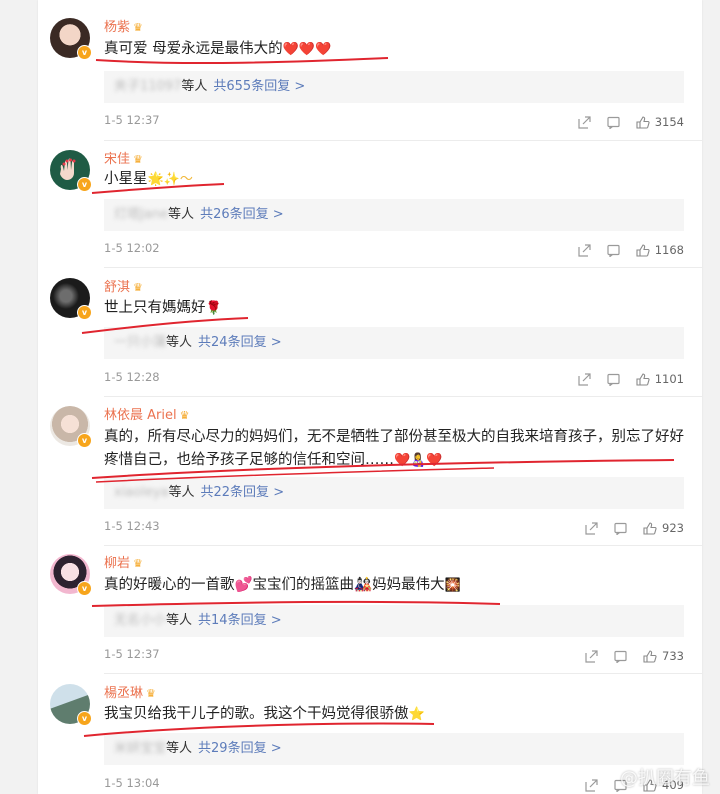  I want to click on commenter-name: 宋佳 ♛, so click(123, 157).